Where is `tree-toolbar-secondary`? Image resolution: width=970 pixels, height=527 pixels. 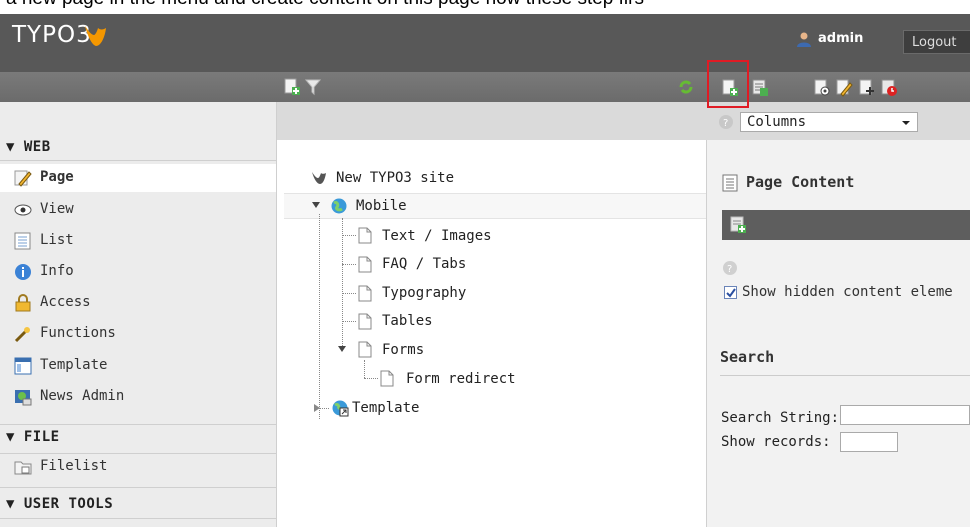
tree-toolbar-secondary is located at coordinates (491, 121).